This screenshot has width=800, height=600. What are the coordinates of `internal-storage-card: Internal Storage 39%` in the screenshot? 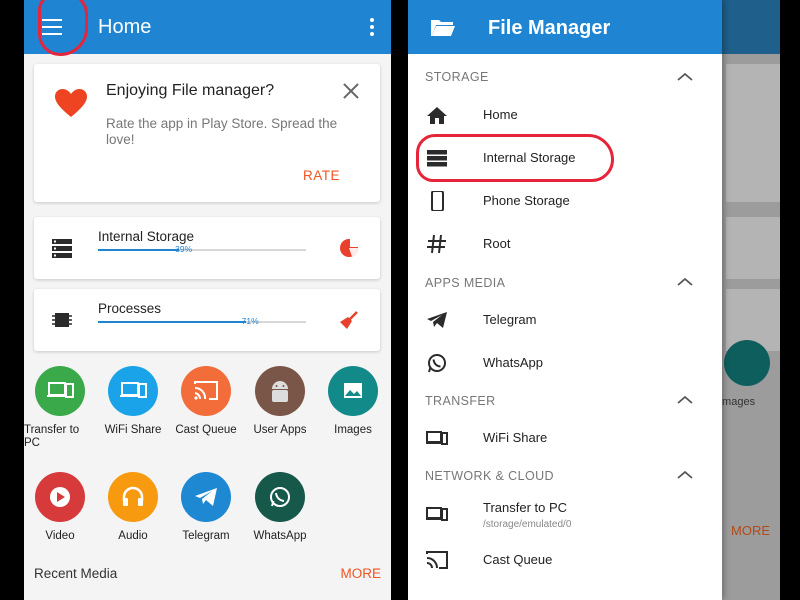 It's located at (207, 248).